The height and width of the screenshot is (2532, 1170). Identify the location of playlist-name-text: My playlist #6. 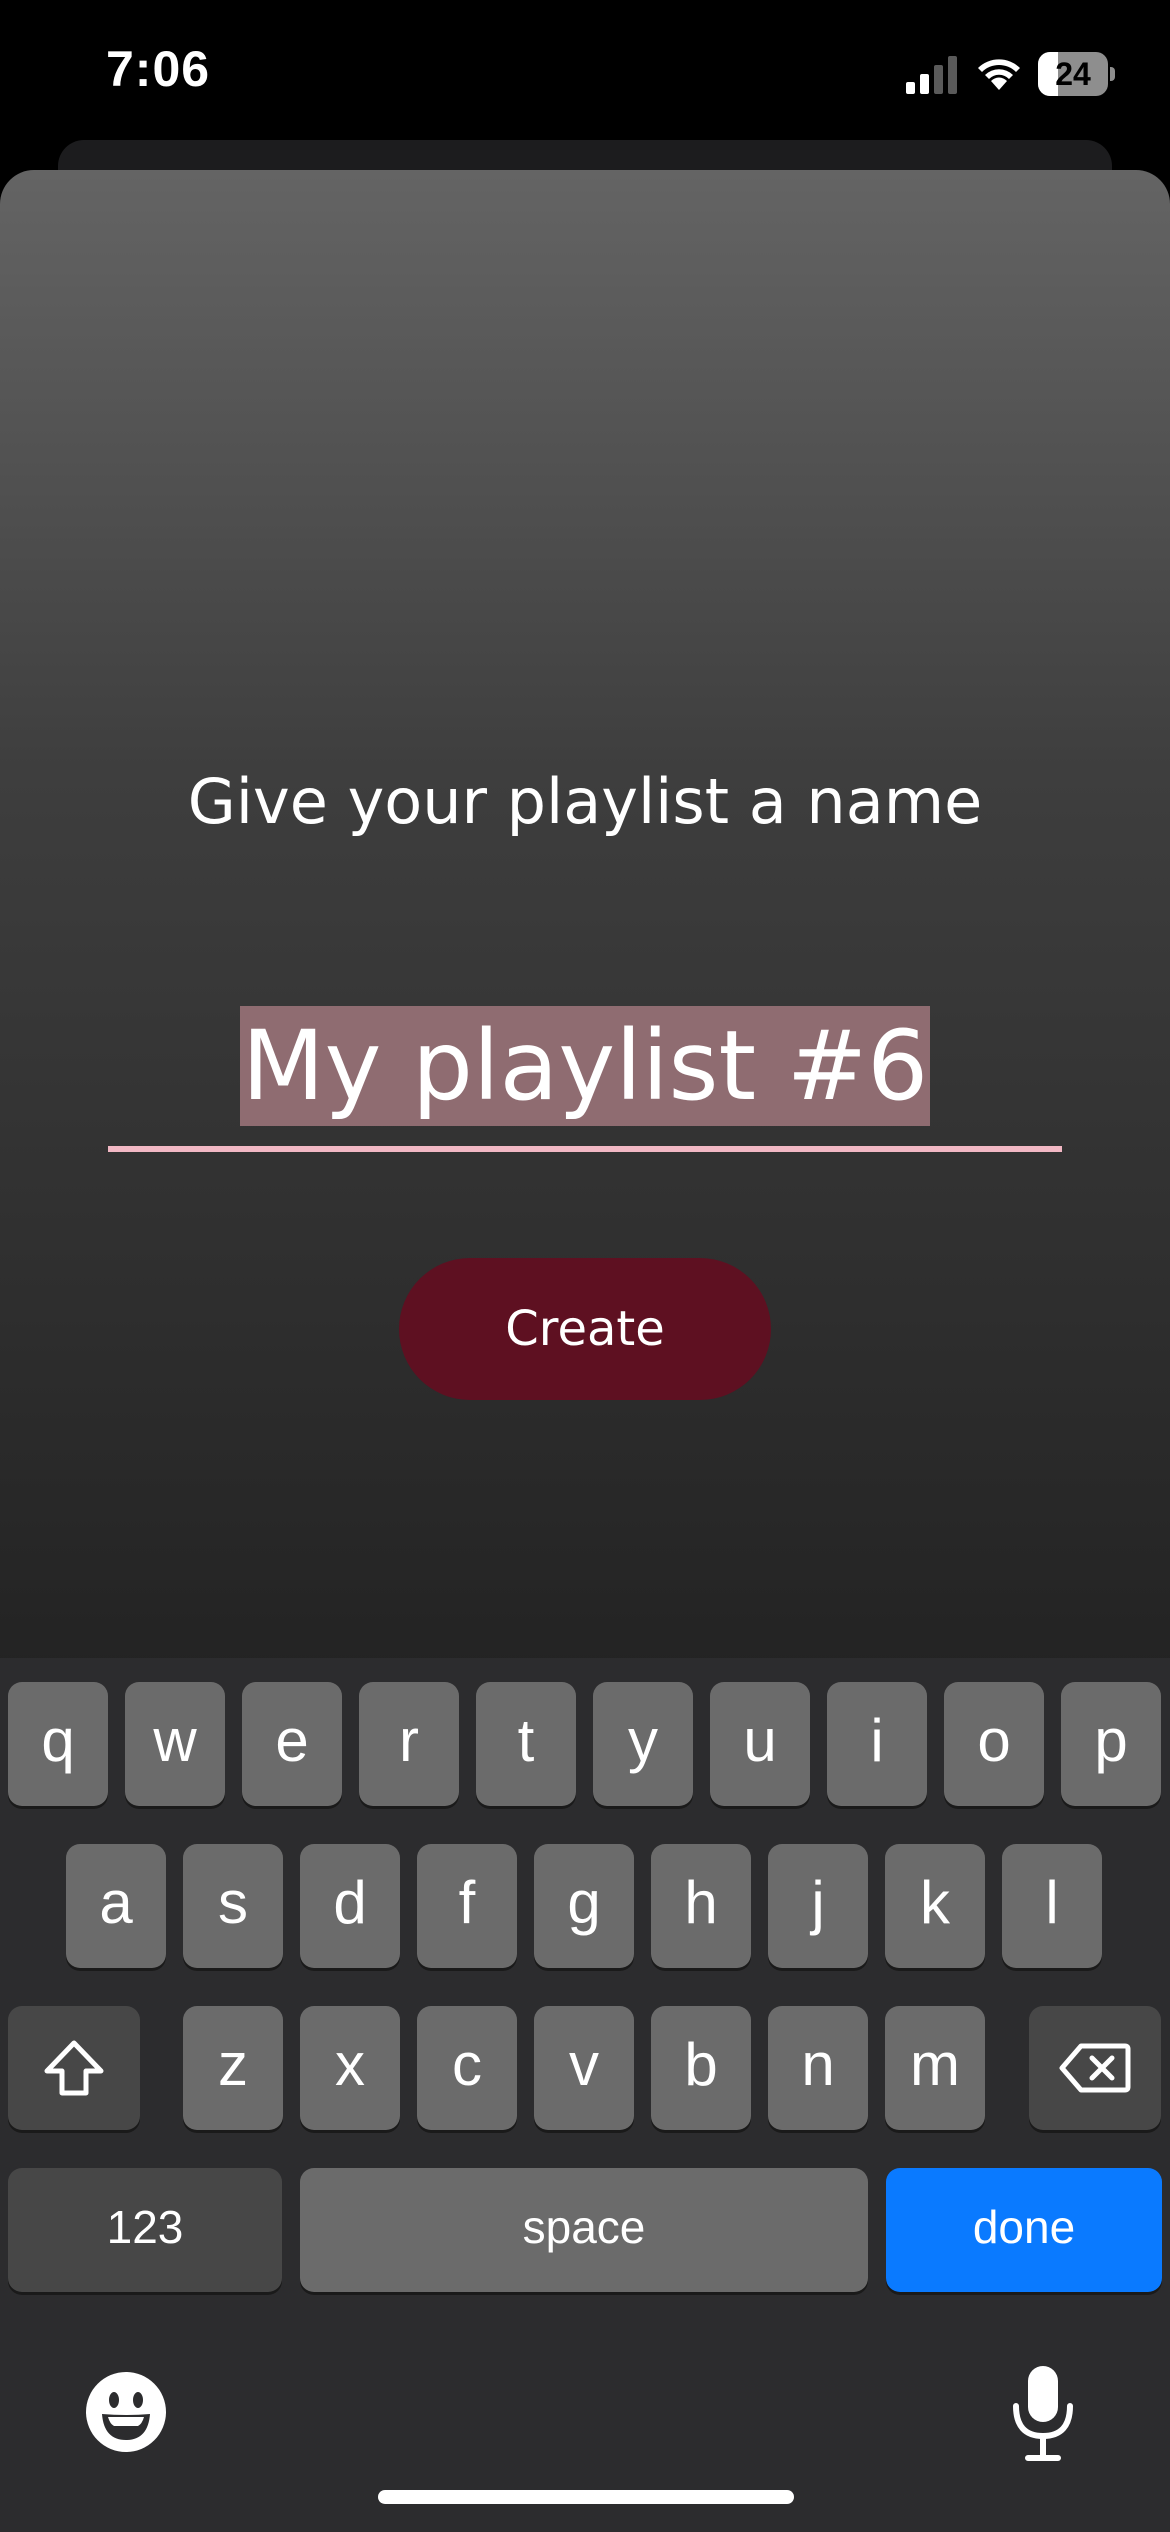
(585, 1066).